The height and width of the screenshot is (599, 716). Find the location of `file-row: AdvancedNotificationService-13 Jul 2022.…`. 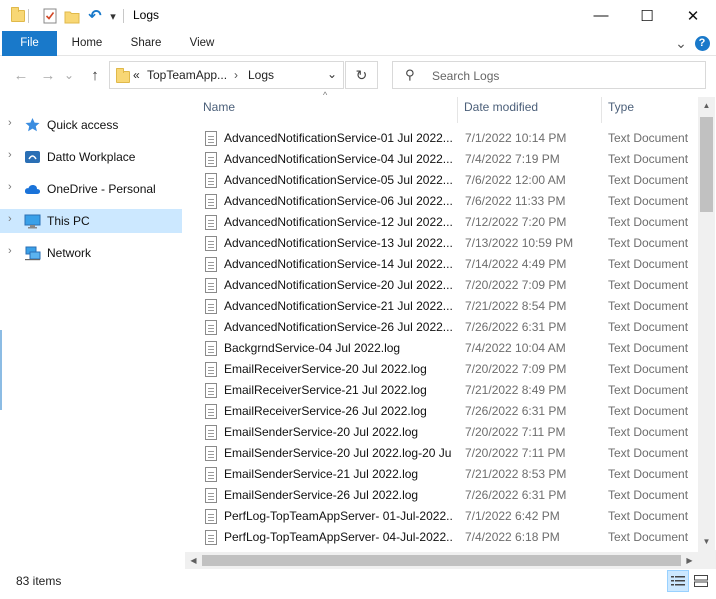

file-row: AdvancedNotificationService-13 Jul 2022.… is located at coordinates (441, 243).